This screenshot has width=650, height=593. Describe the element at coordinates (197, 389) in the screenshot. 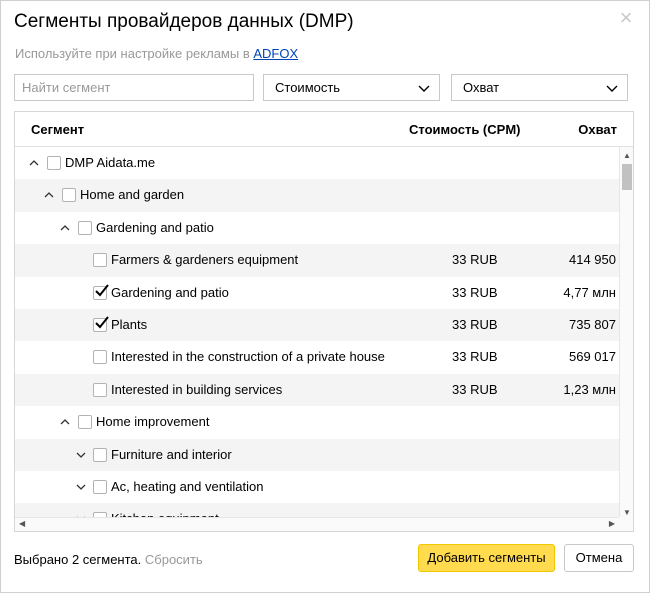

I see `segment-label: Interested in building services` at that location.